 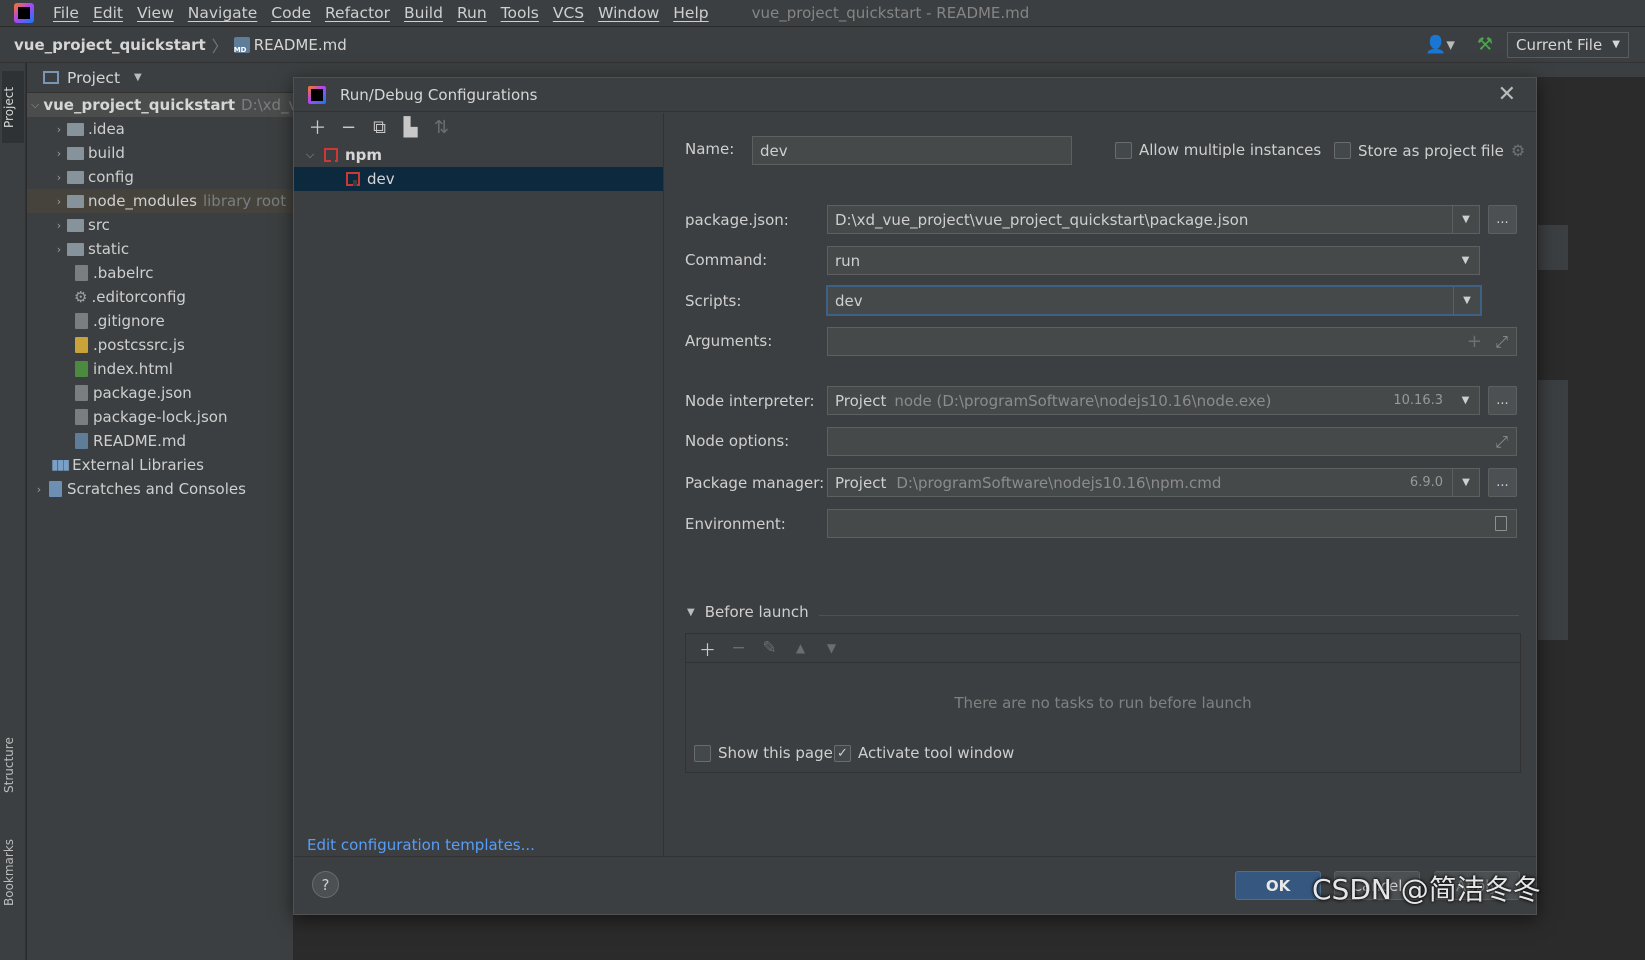 What do you see at coordinates (478, 155) in the screenshot?
I see `config-group-npm: ⌵ npm` at bounding box center [478, 155].